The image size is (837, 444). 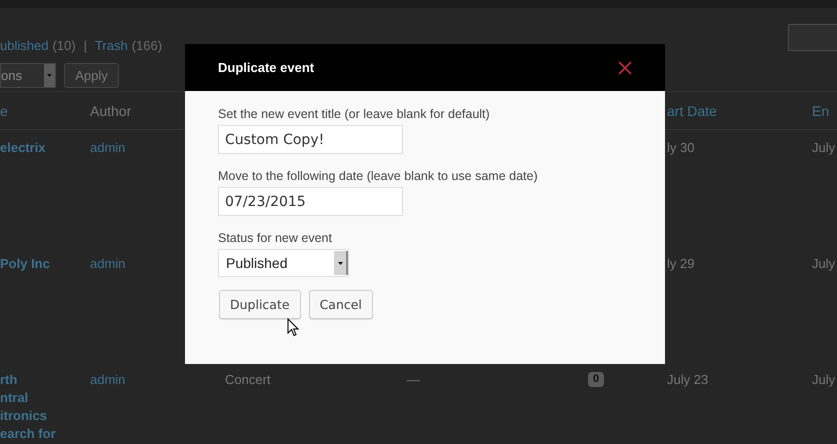 What do you see at coordinates (293, 327) in the screenshot?
I see `mouse-pointer-icon` at bounding box center [293, 327].